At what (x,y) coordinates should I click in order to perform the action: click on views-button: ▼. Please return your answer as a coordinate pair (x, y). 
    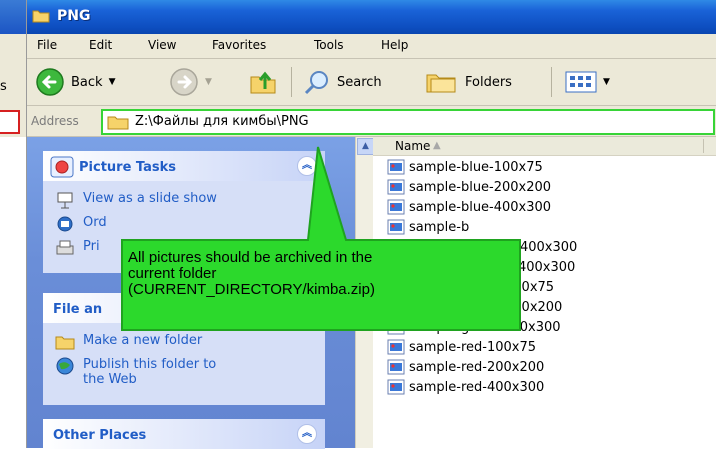
    Looking at the image, I should click on (587, 82).